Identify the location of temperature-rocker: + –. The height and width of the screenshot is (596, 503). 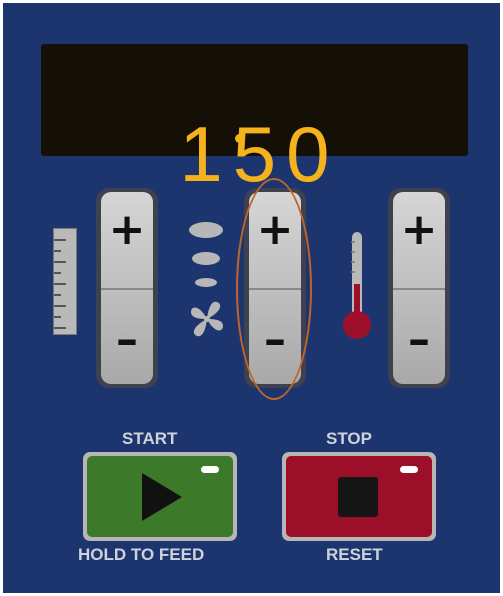
(419, 288).